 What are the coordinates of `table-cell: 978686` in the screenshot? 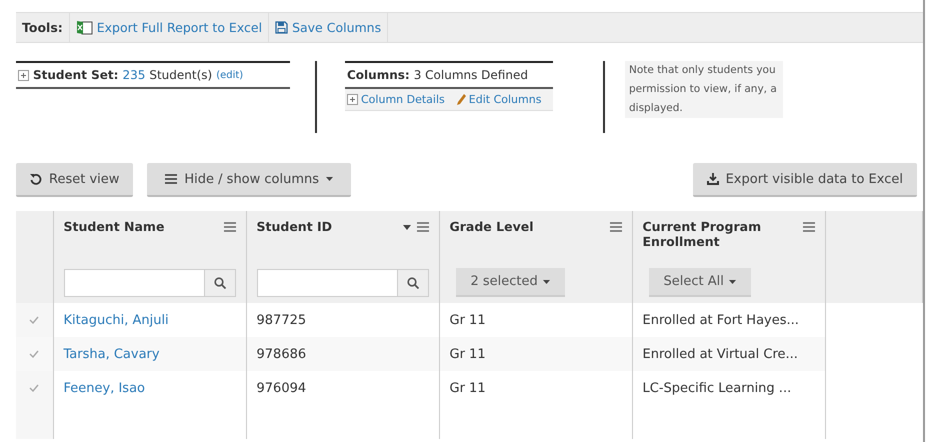 It's located at (281, 354).